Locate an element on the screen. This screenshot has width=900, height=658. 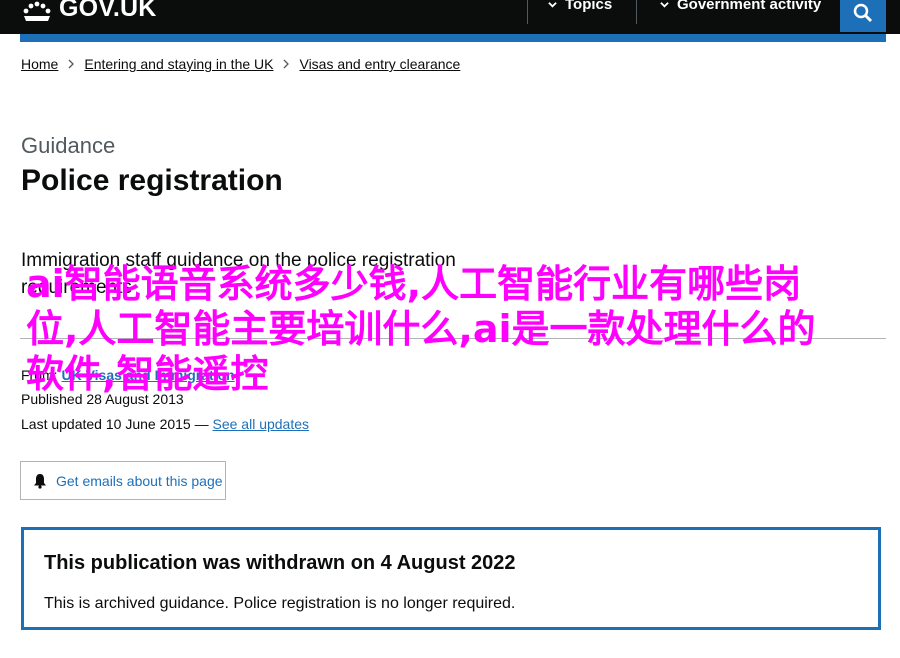
header-accent-bar is located at coordinates (453, 38).